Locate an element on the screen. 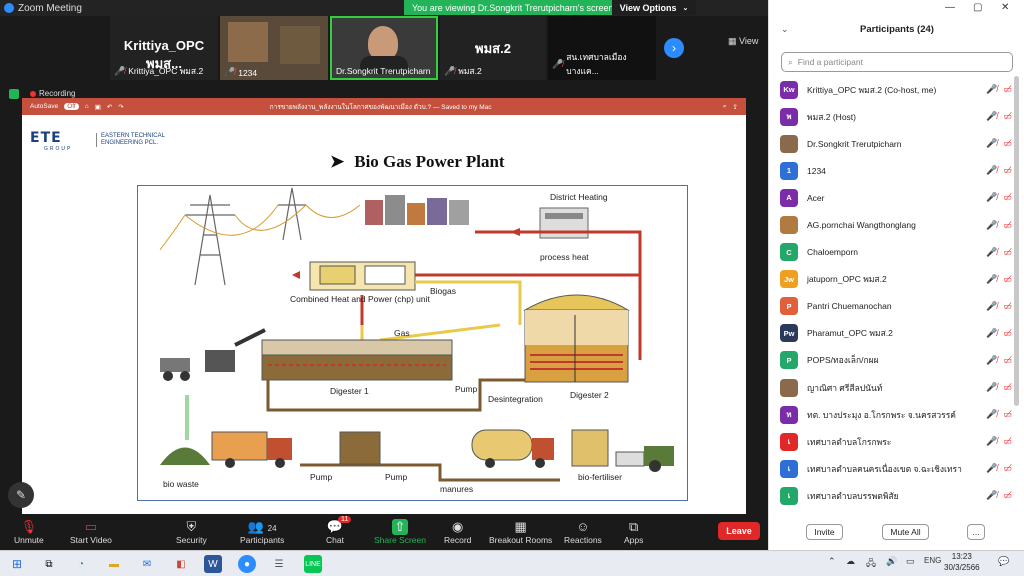 The height and width of the screenshot is (576, 1024). chat-badge: 11 is located at coordinates (345, 519).